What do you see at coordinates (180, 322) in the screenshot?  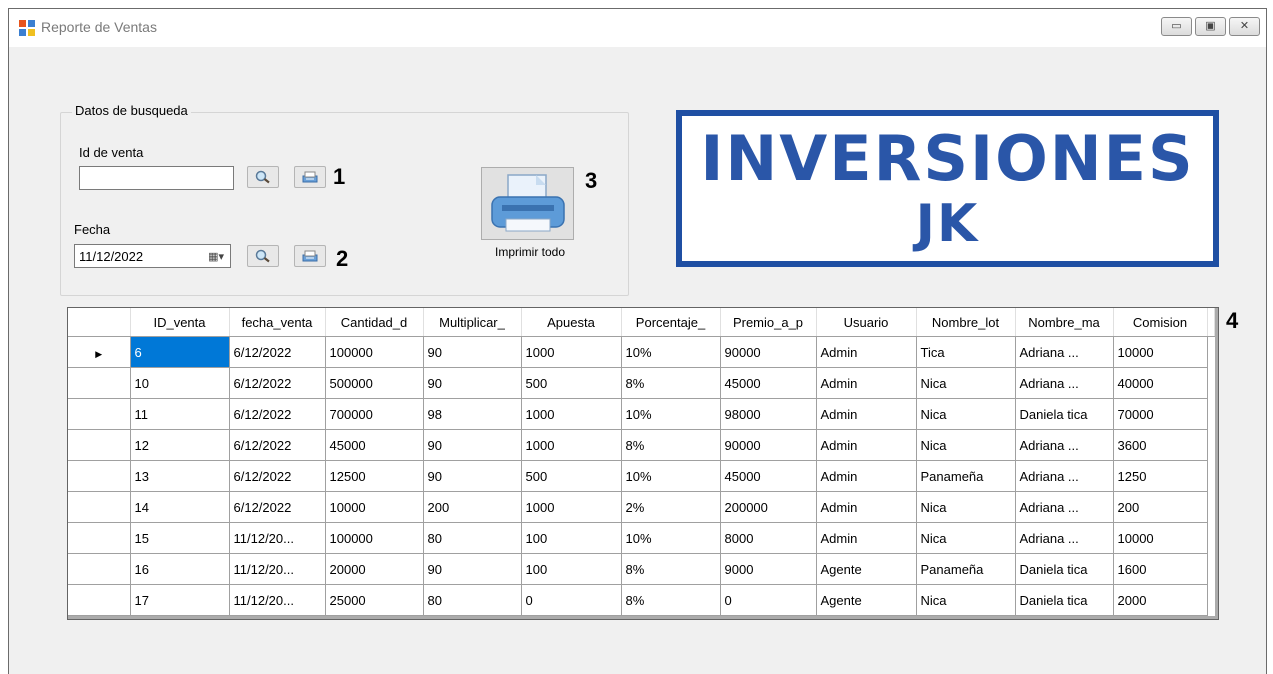 I see `column-header: ID_venta` at bounding box center [180, 322].